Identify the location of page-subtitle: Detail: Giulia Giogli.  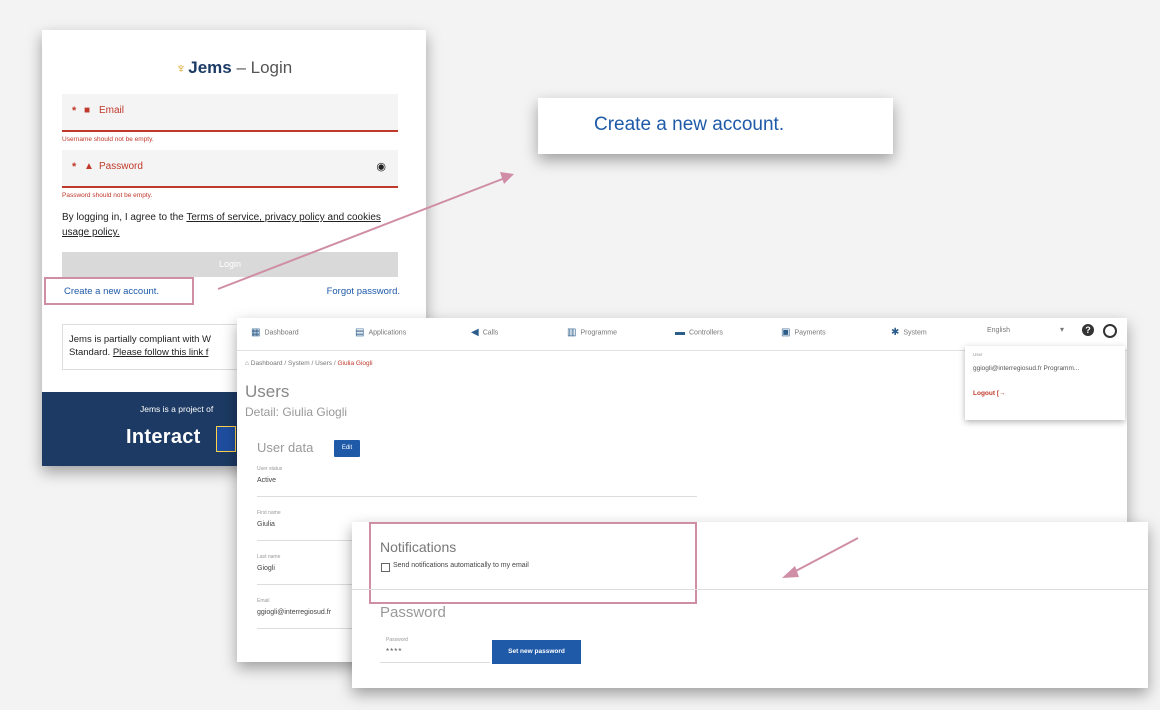
(296, 412).